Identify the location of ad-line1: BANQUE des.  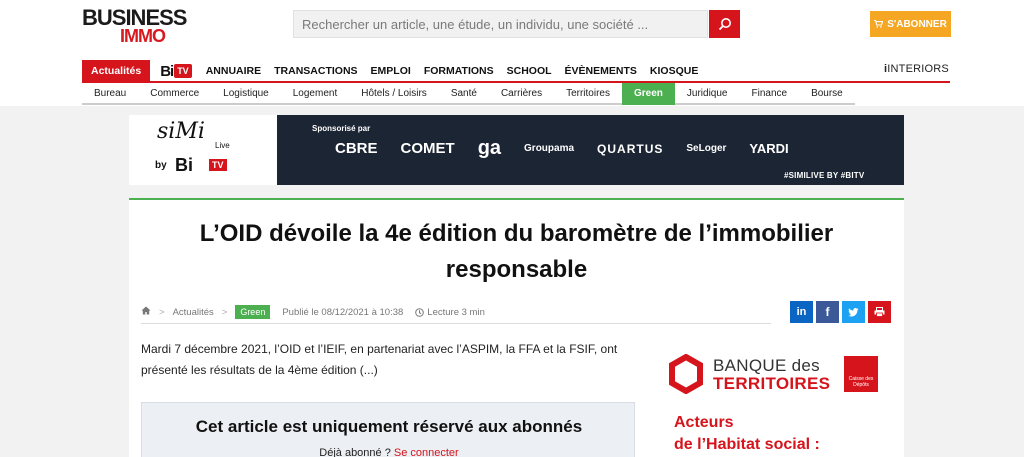
(766, 365).